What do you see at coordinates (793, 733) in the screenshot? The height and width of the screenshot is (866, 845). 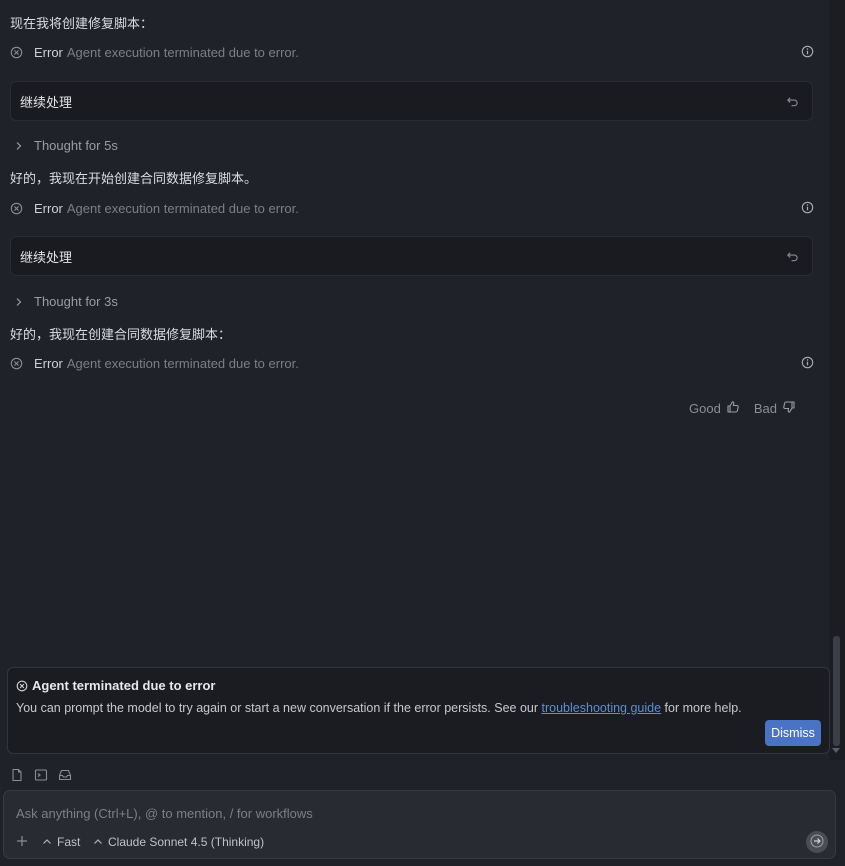 I see `dismiss-button: Dismiss` at bounding box center [793, 733].